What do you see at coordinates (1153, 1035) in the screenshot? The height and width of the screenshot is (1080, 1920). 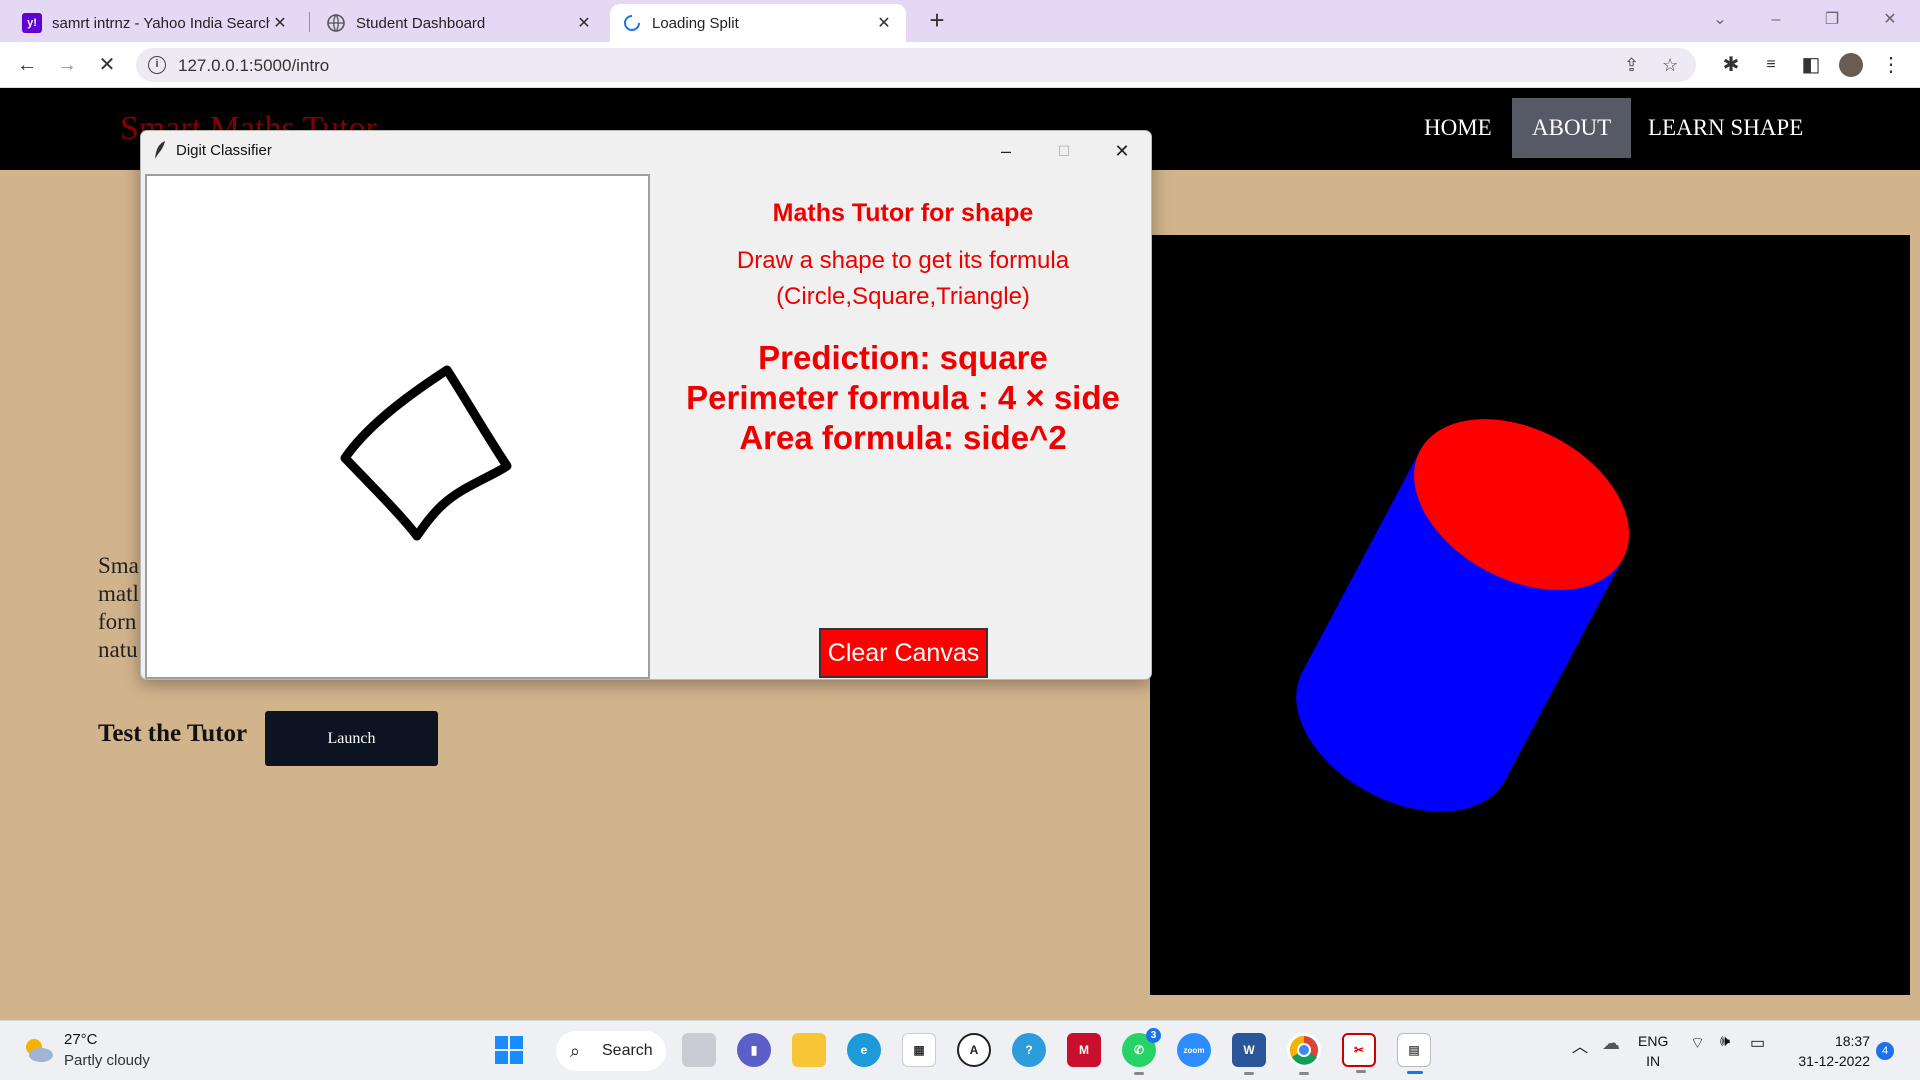 I see `whatsapp-badge: 3` at bounding box center [1153, 1035].